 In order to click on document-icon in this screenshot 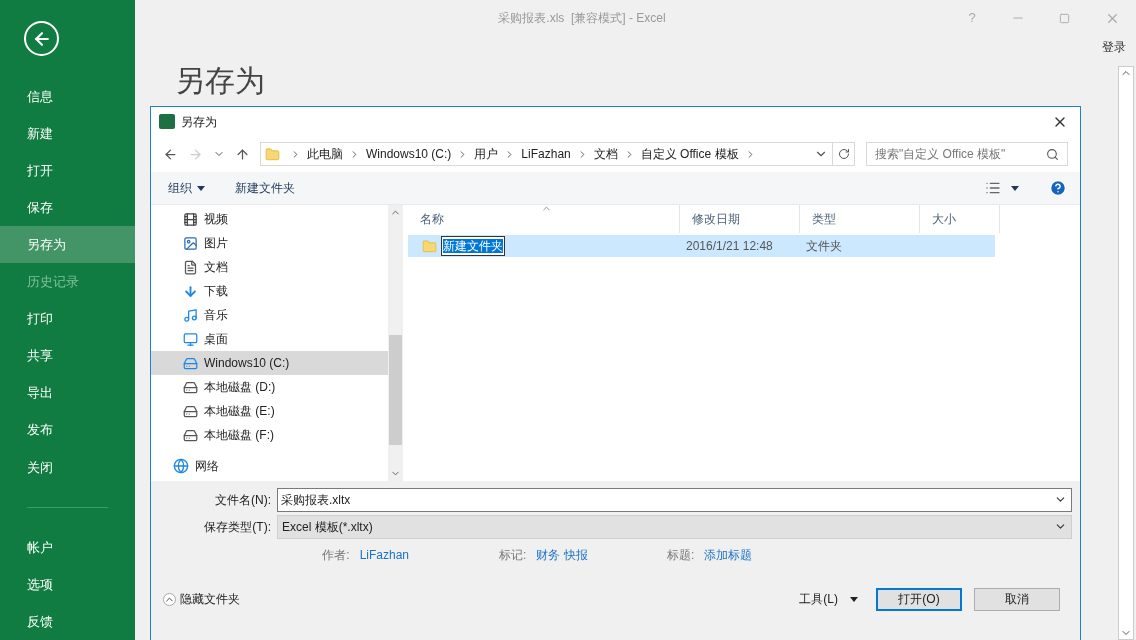, I will do `click(190, 267)`.